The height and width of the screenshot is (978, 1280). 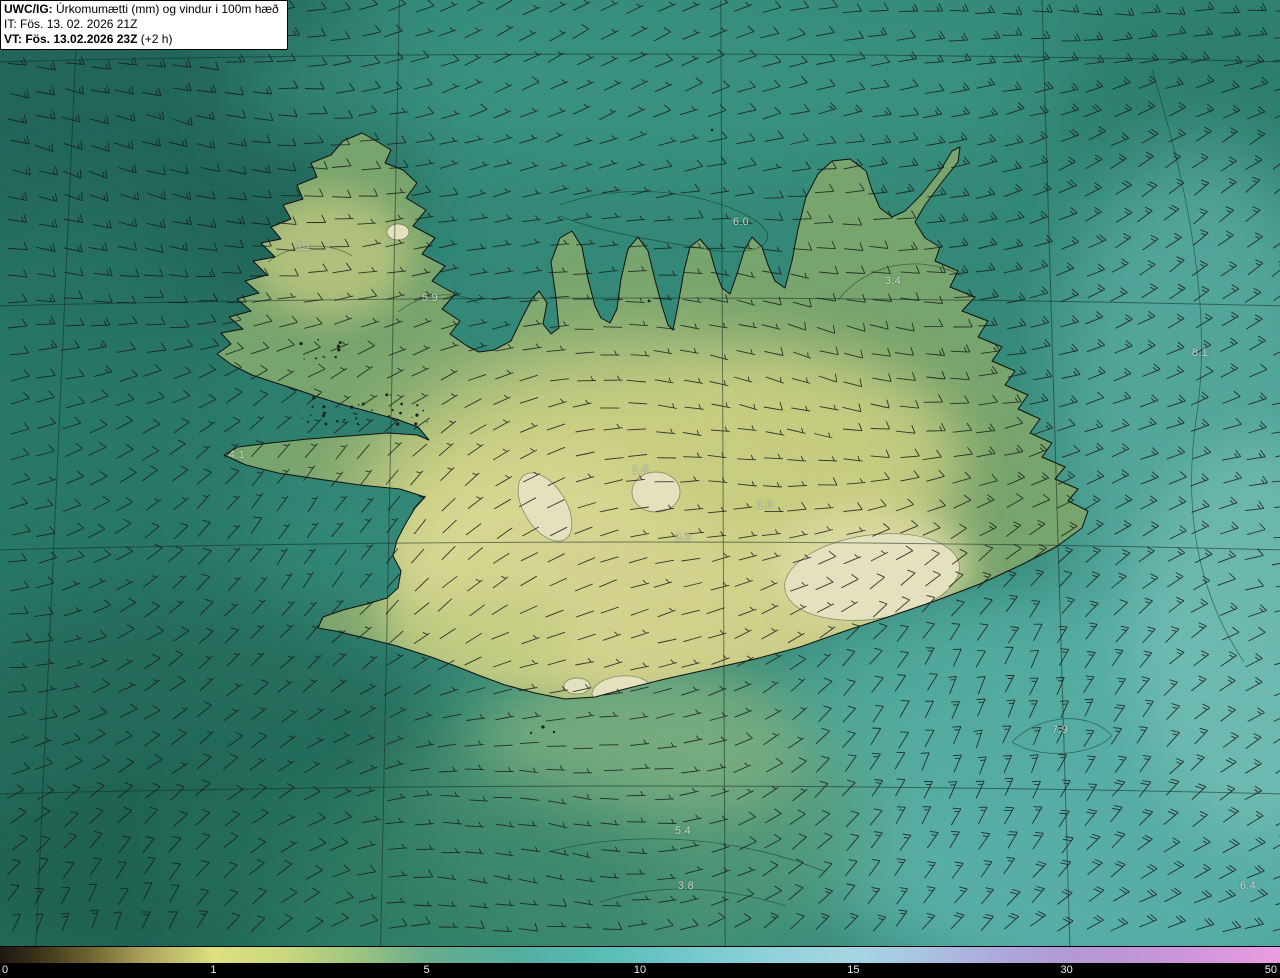 I want to click on init-label: IT:, so click(x=10, y=24).